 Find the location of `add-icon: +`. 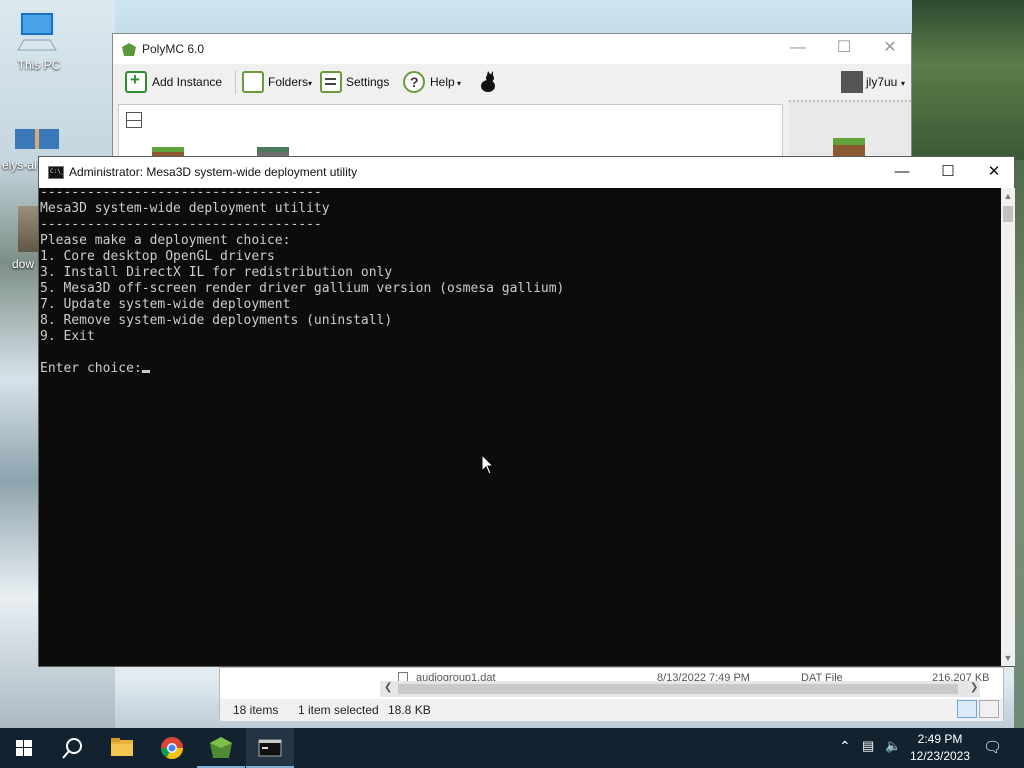

add-icon: + is located at coordinates (136, 81).